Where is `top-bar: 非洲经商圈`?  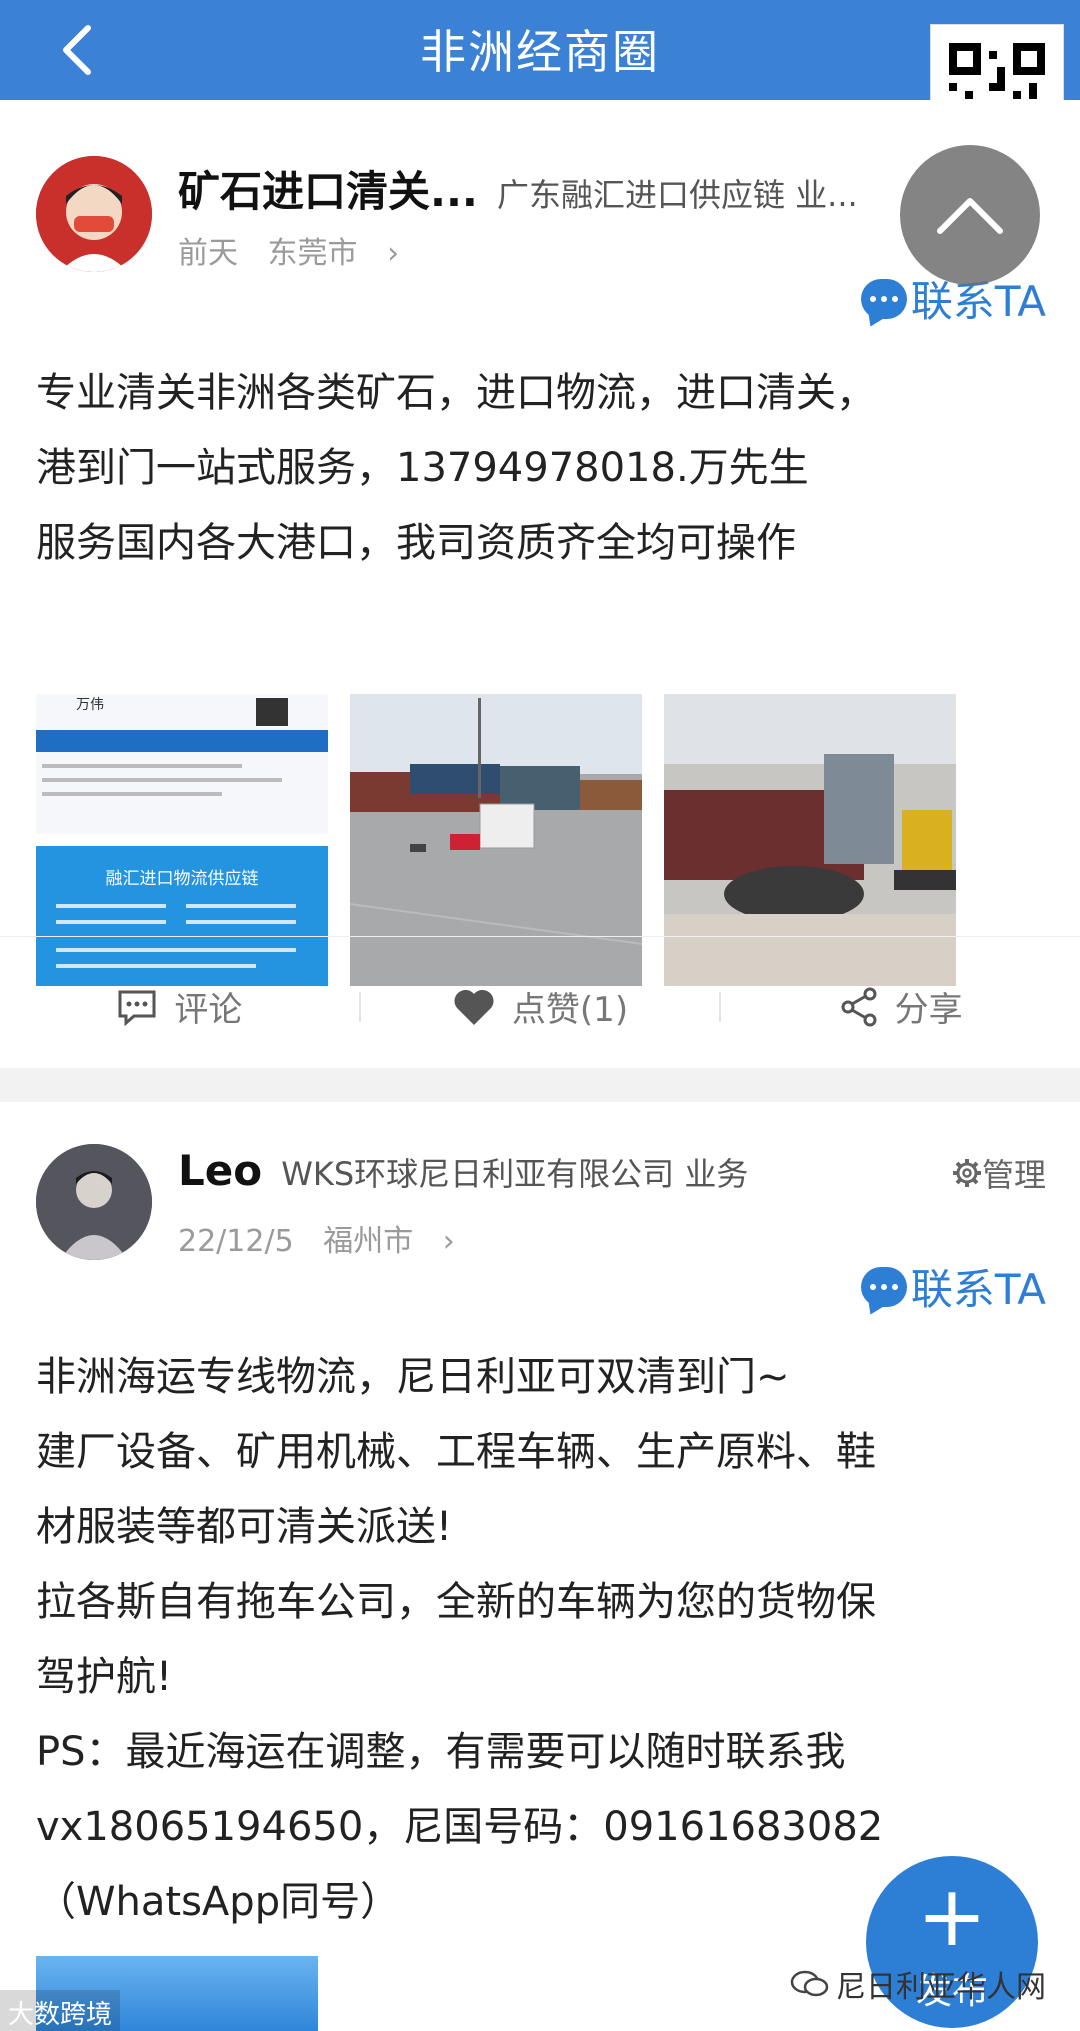
top-bar: 非洲经商圈 is located at coordinates (540, 50).